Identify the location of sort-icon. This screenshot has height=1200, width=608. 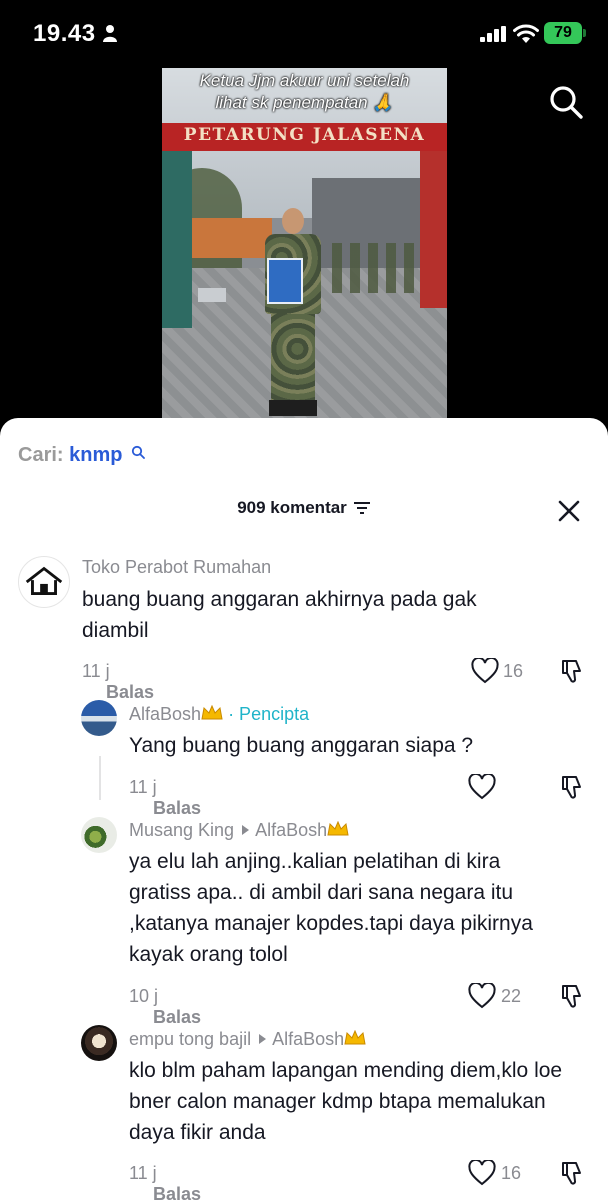
(362, 508).